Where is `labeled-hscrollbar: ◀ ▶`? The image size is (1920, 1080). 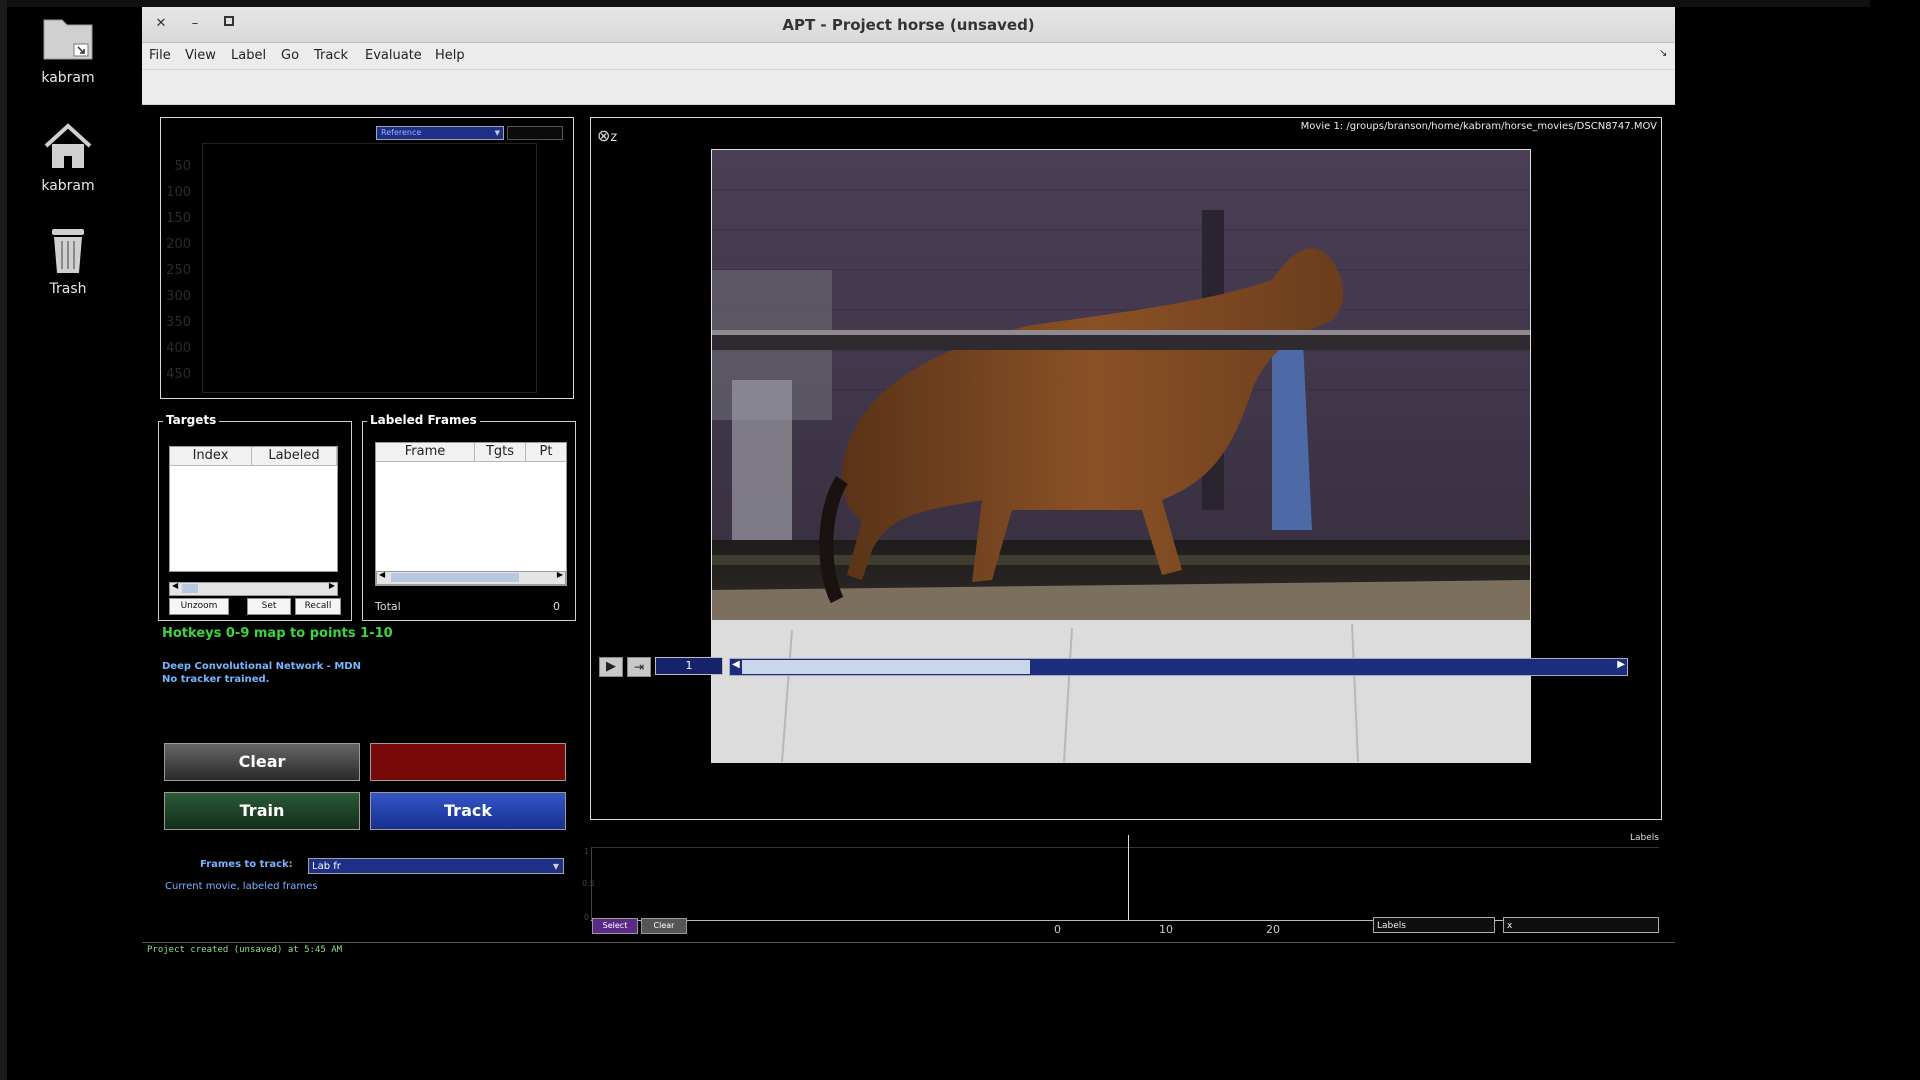 labeled-hscrollbar: ◀ ▶ is located at coordinates (471, 577).